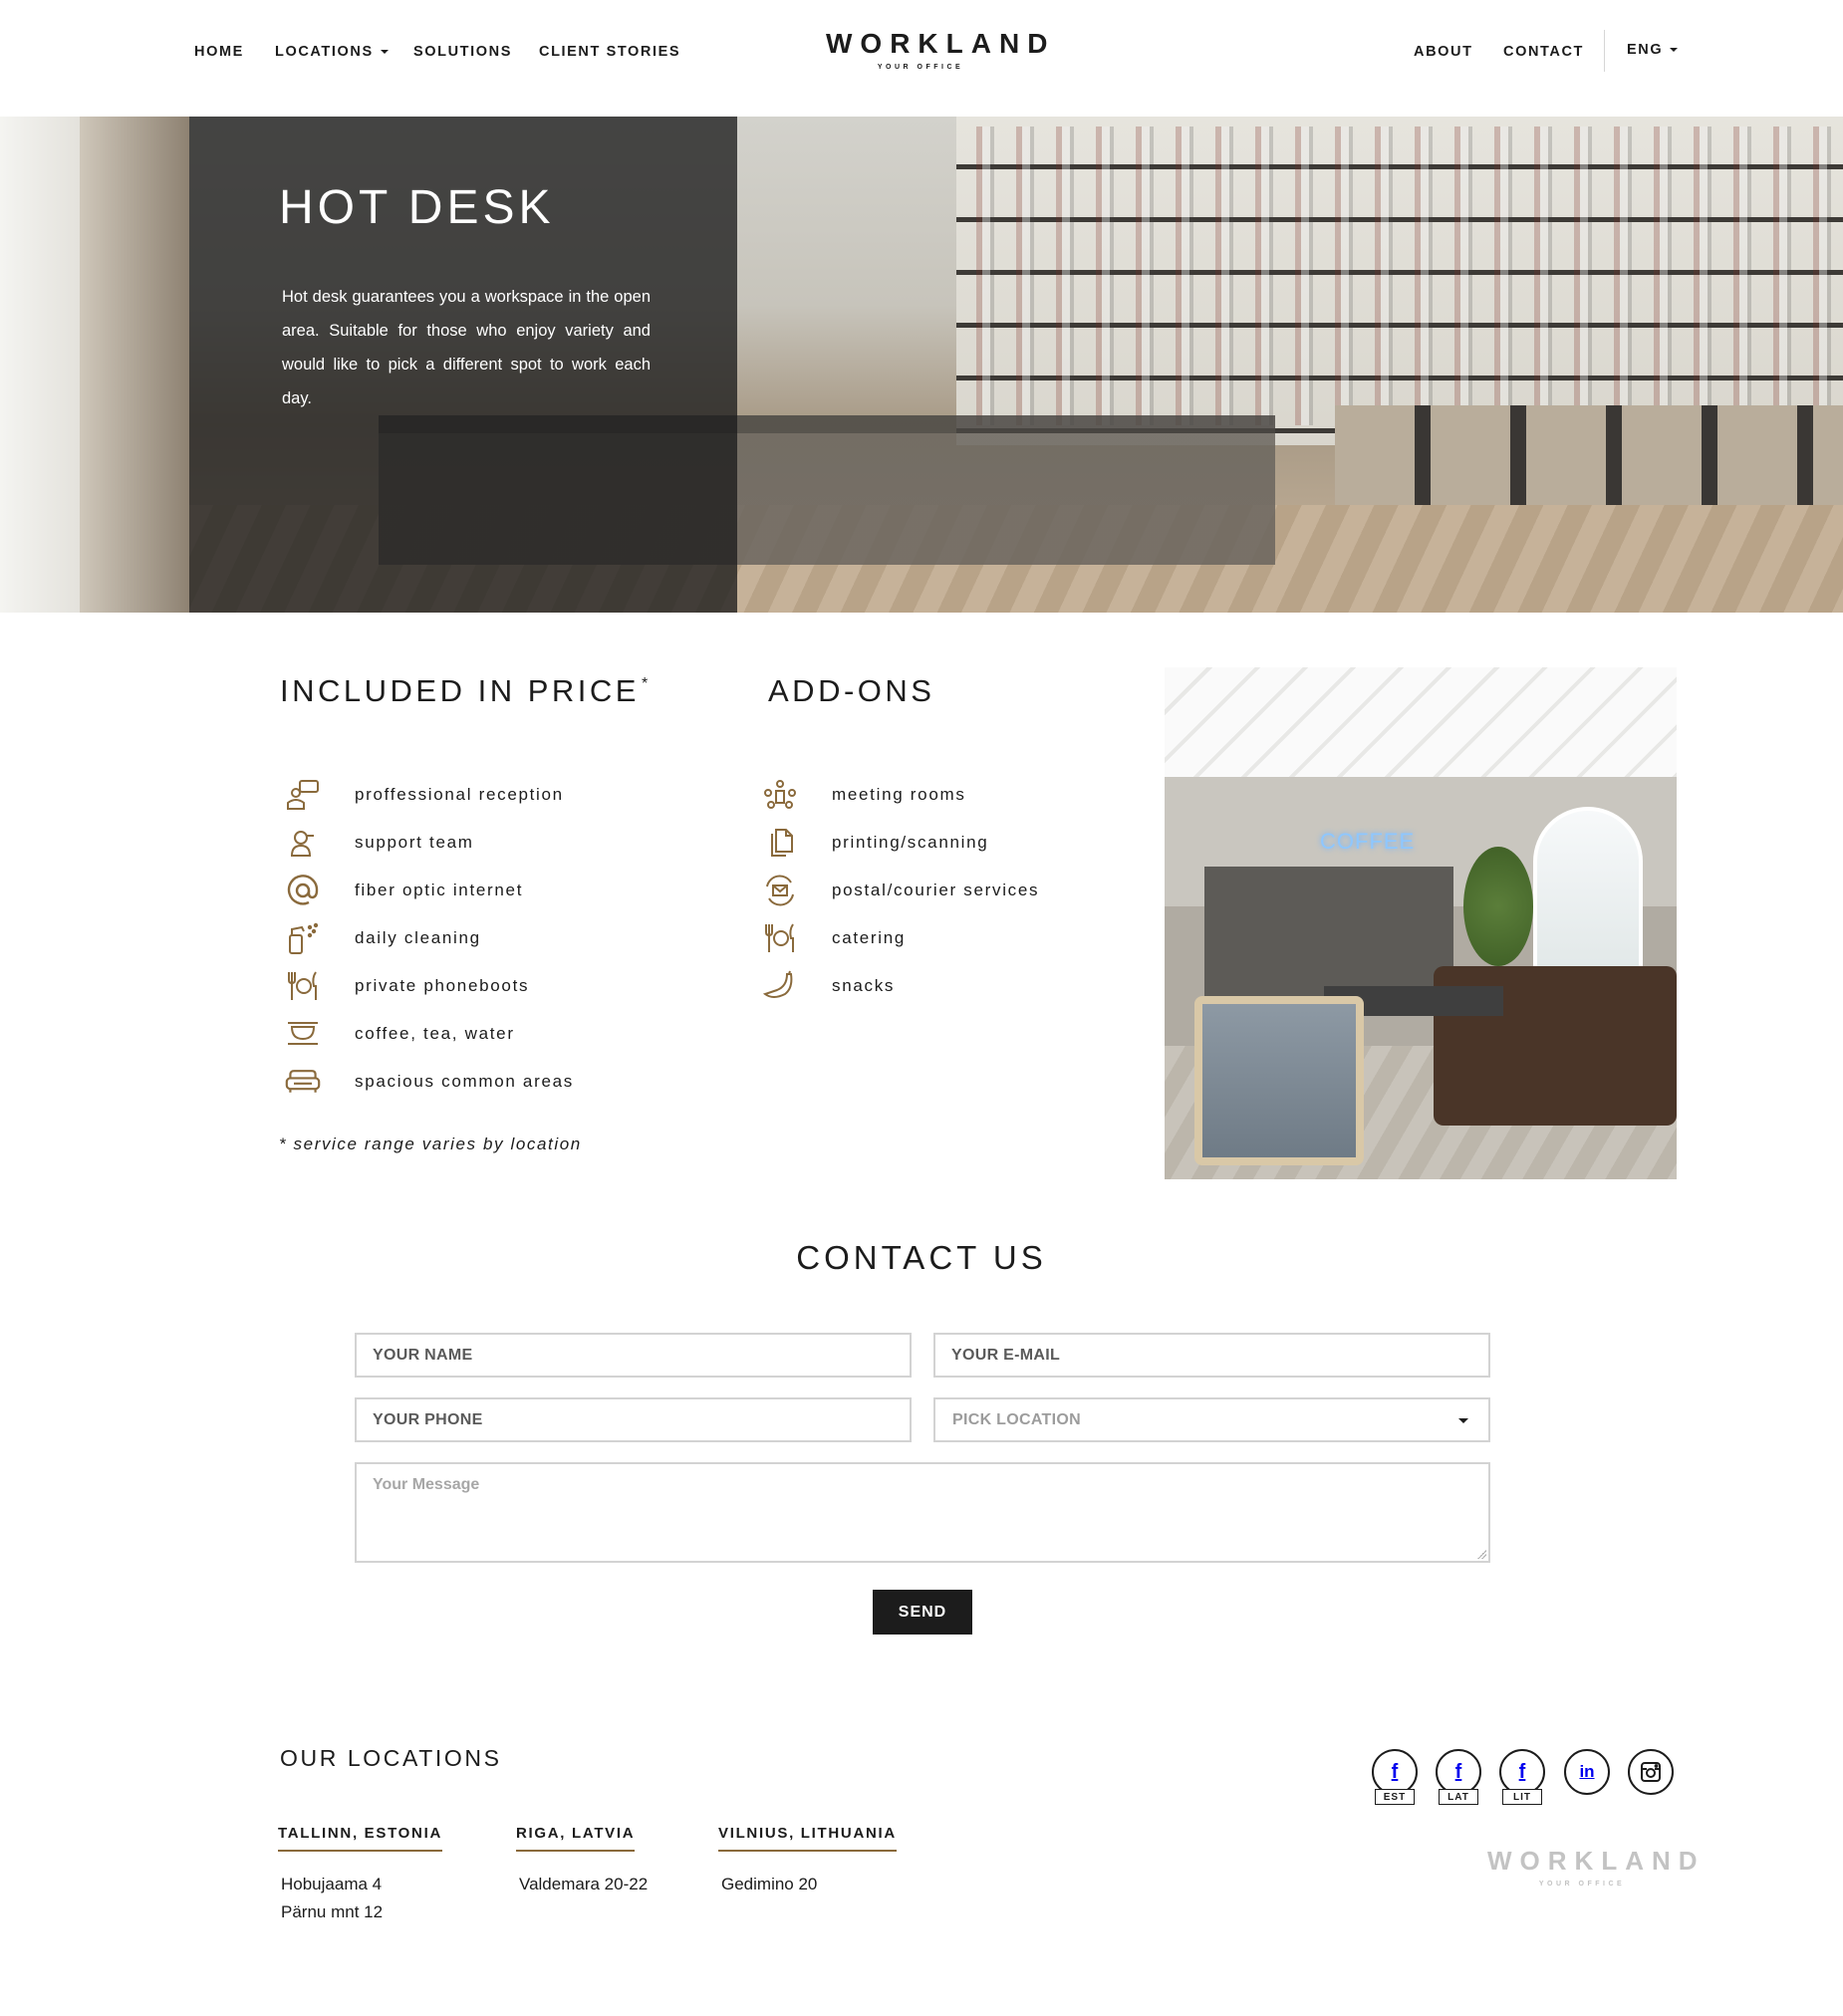  What do you see at coordinates (1498, 906) in the screenshot?
I see `lounge-image-plant` at bounding box center [1498, 906].